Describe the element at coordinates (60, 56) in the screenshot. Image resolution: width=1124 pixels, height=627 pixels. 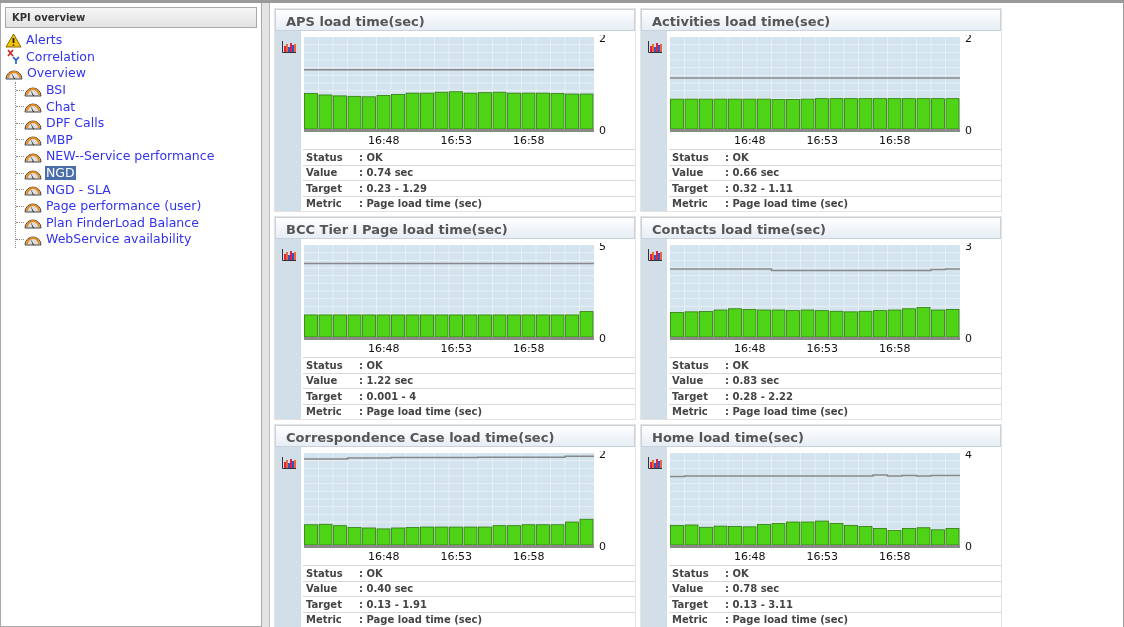
I see `tree-item: Correlation` at that location.